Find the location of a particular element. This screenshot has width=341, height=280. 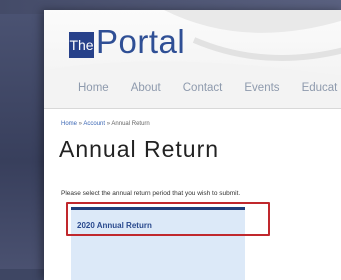

nav-item-events: Events is located at coordinates (261, 88).